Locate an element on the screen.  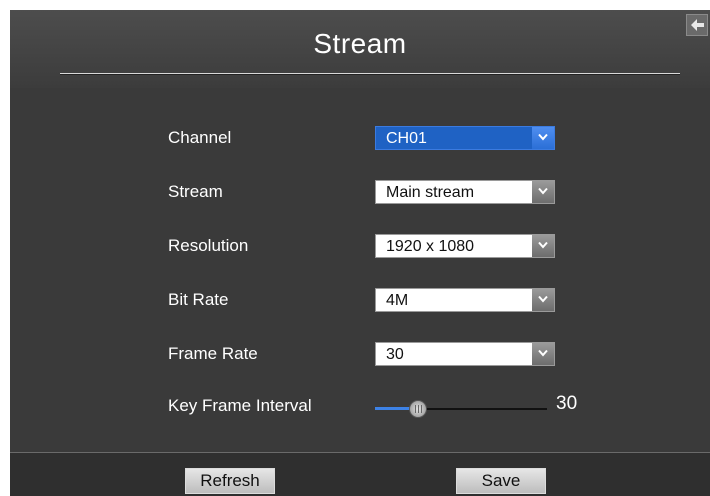
stream-label: Stream is located at coordinates (195, 191).